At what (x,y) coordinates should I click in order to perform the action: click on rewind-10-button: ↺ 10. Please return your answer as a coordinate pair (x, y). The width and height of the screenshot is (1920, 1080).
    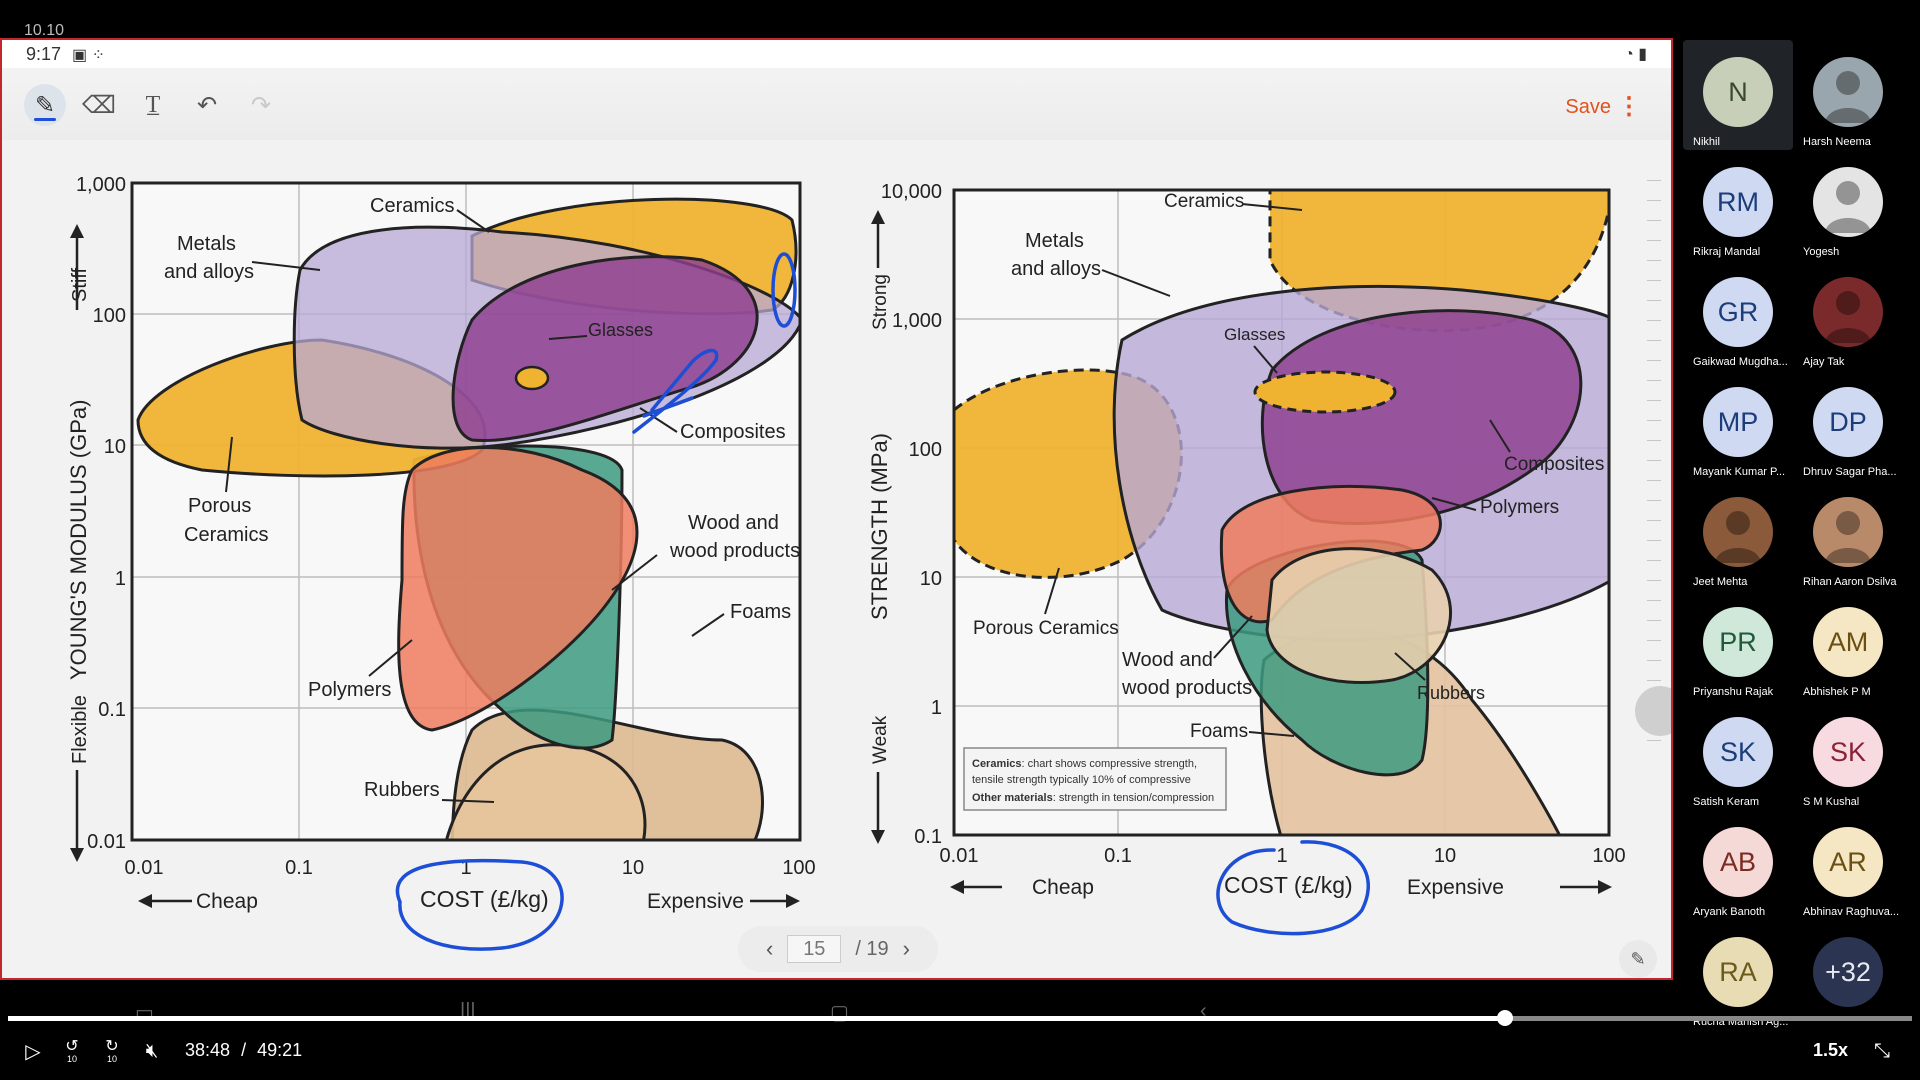
    Looking at the image, I should click on (72, 1051).